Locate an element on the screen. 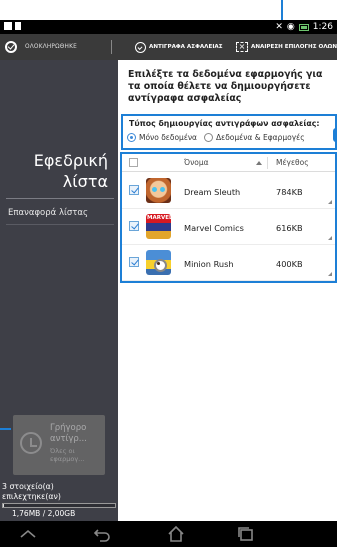  marvel-logo-text: MARVEL is located at coordinates (159, 218).